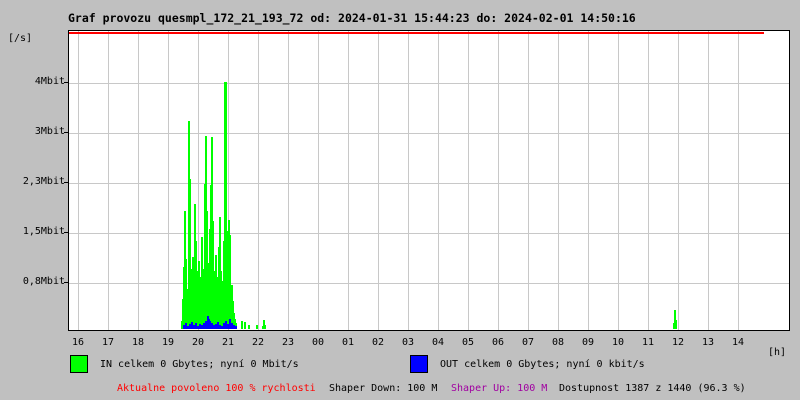 Image resolution: width=800 pixels, height=400 pixels. What do you see at coordinates (288, 342) in the screenshot?
I see `x-tick-label: 23` at bounding box center [288, 342].